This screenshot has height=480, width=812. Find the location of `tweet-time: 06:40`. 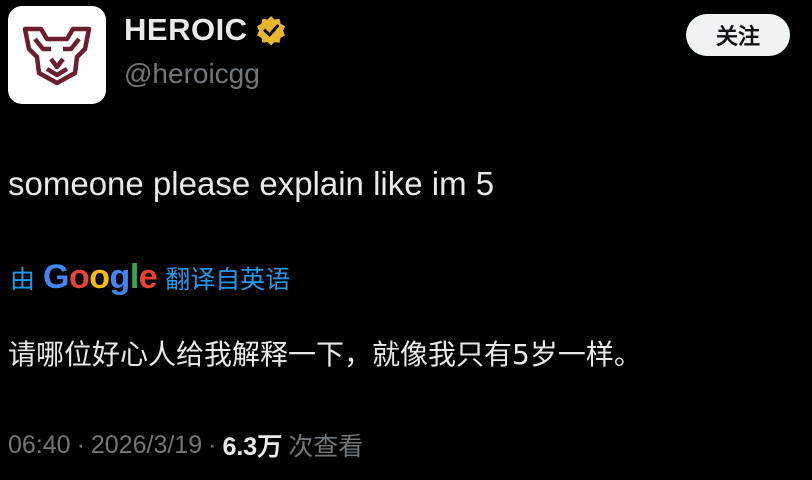

tweet-time: 06:40 is located at coordinates (39, 445).